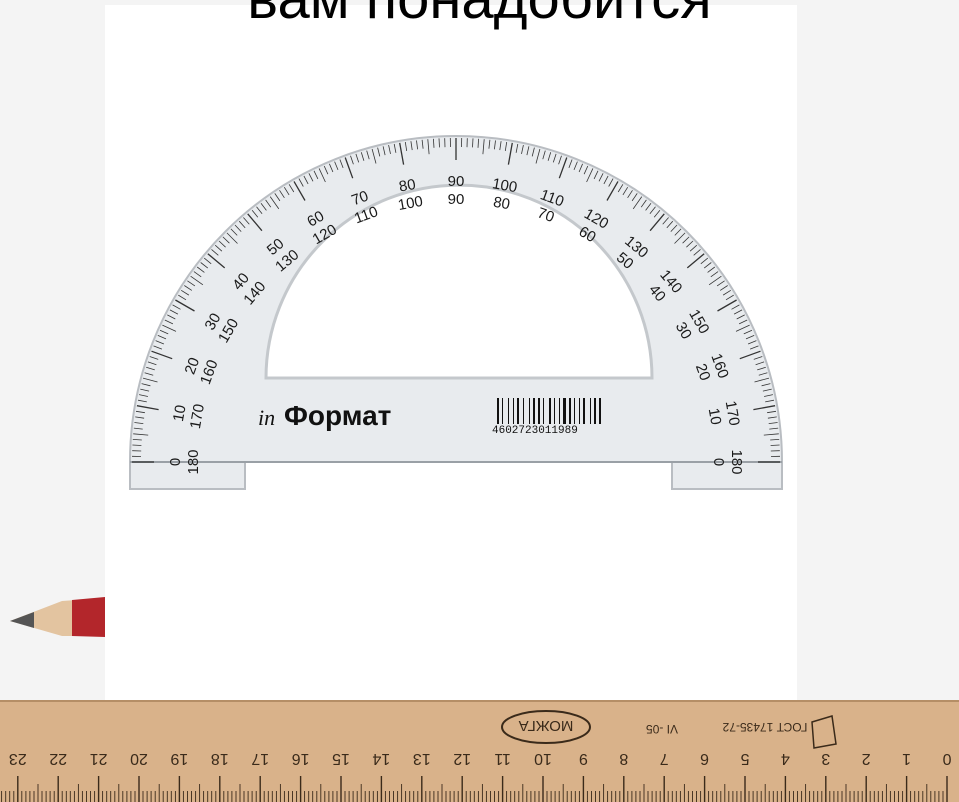 The width and height of the screenshot is (959, 802). What do you see at coordinates (744, 758) in the screenshot?
I see `ruler-number: 5` at bounding box center [744, 758].